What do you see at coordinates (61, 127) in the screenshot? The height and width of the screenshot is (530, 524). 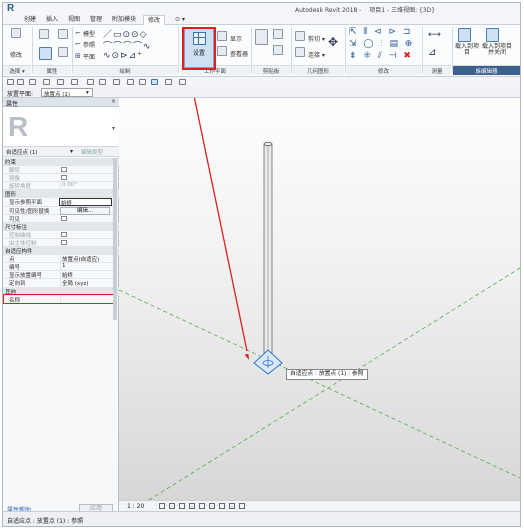 I see `type-selector: R ▾` at bounding box center [61, 127].